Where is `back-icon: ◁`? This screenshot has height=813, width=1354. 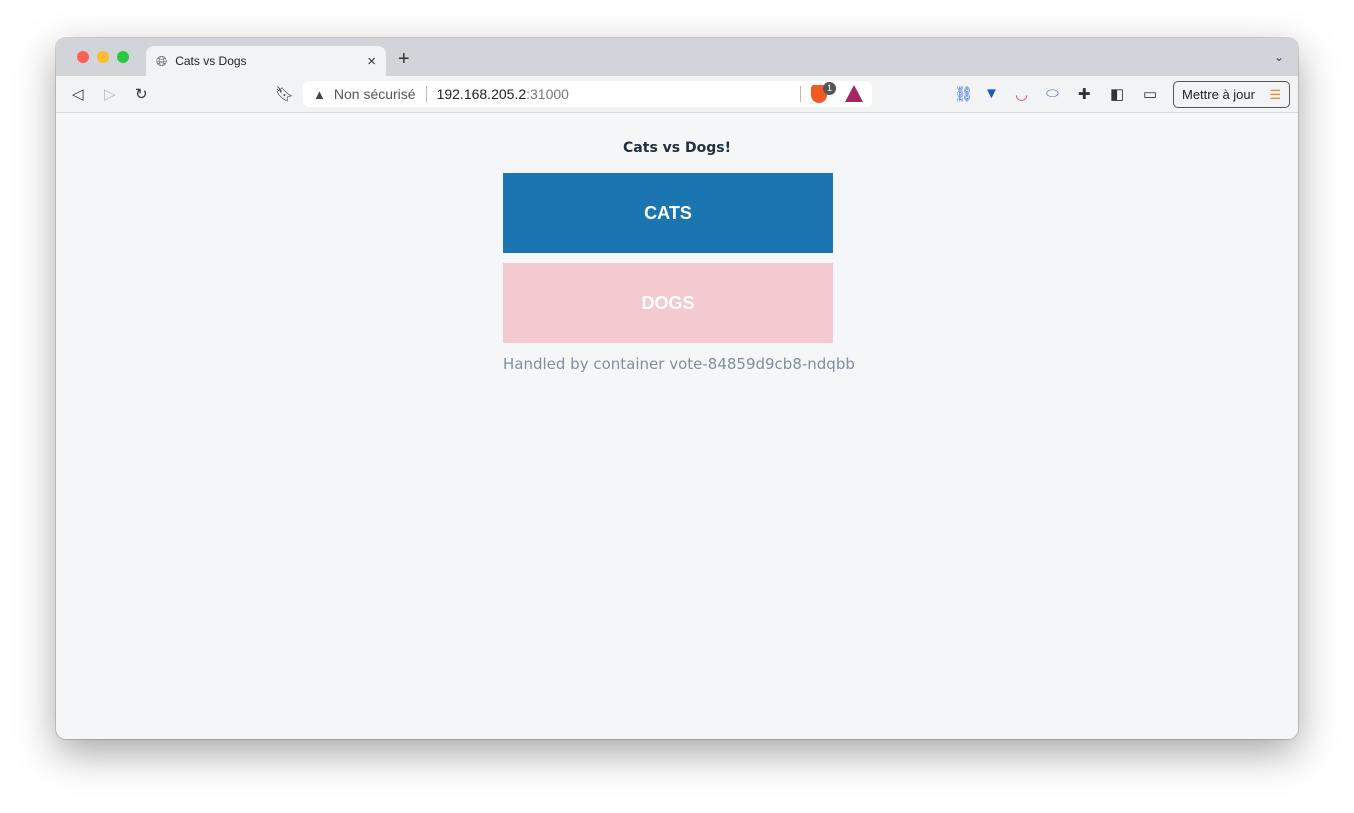 back-icon: ◁ is located at coordinates (78, 94).